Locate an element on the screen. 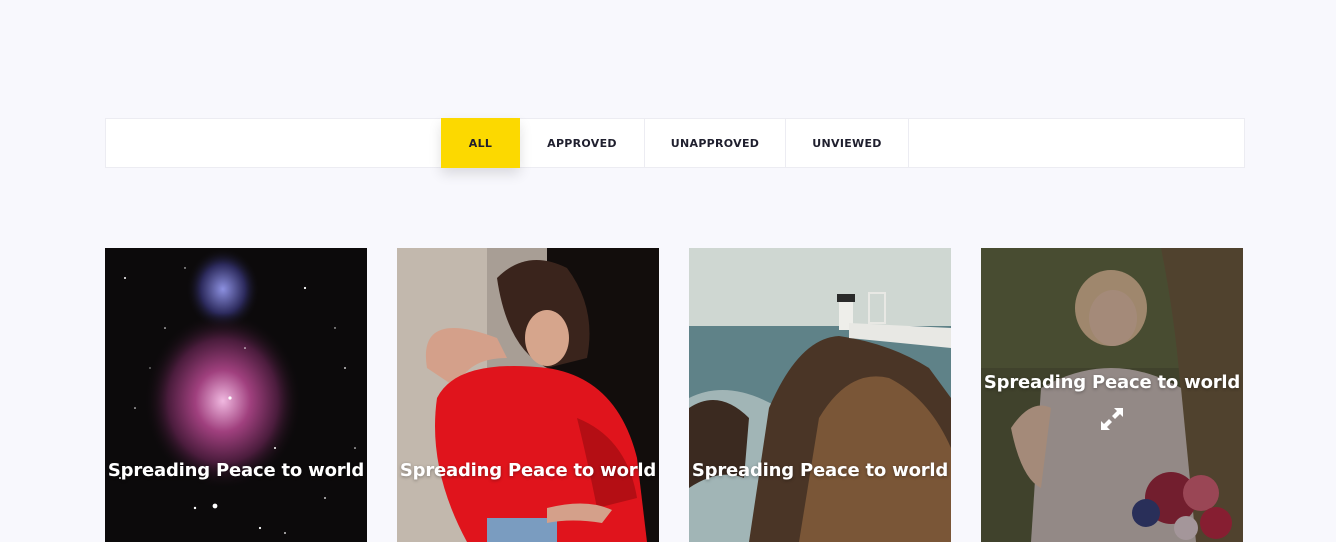  tab-unviewed: UNVIEWED is located at coordinates (847, 143).